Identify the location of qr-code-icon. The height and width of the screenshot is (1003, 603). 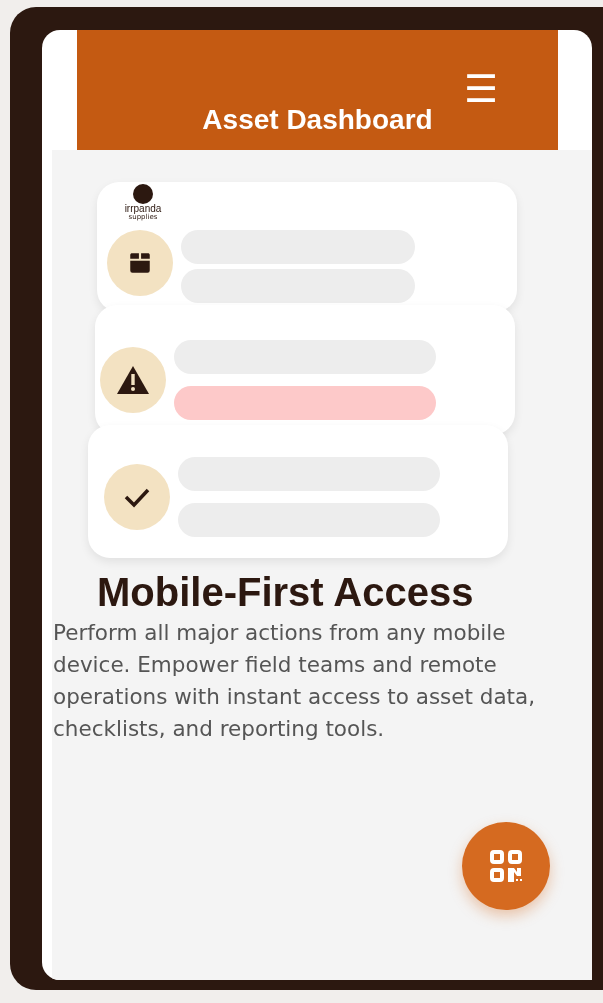
(506, 866).